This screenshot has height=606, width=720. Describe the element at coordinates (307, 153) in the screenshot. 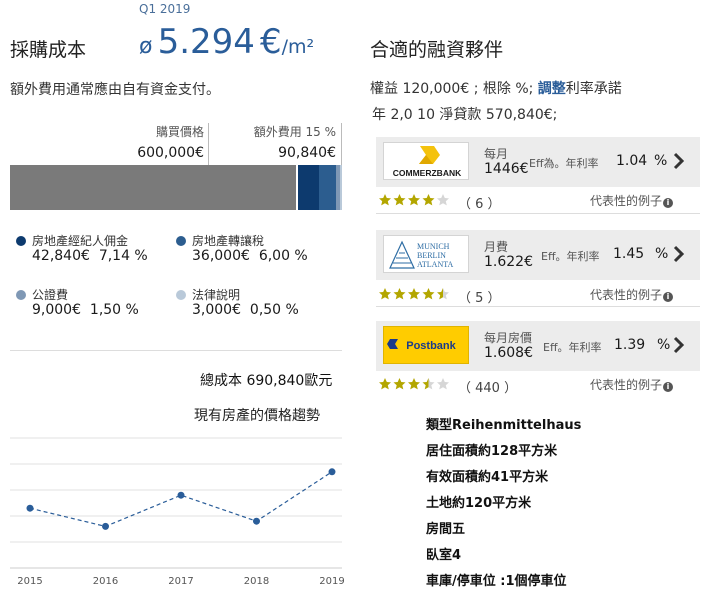

I see `extra-costs-value: 90,840€` at that location.